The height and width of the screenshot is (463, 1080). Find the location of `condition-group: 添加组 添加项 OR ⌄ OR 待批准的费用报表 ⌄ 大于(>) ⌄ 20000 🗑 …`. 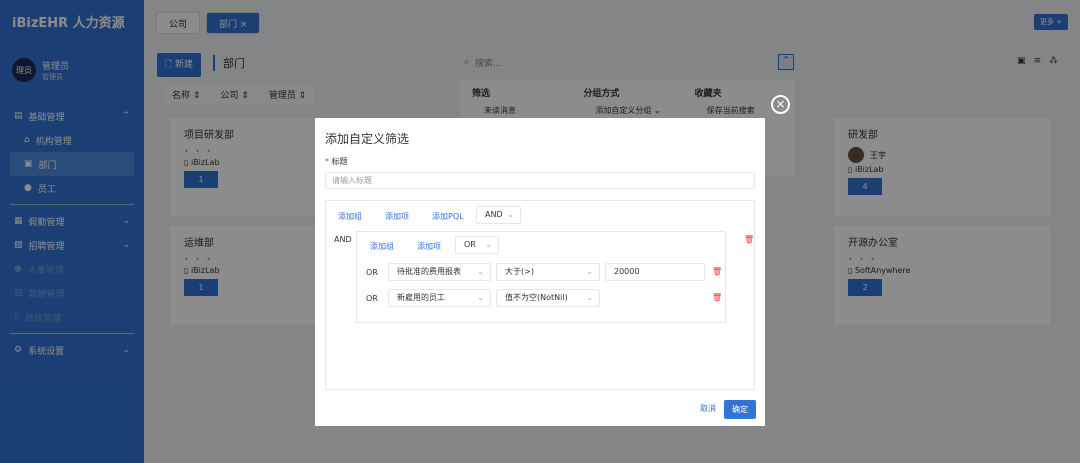

condition-group: 添加组 添加项 OR ⌄ OR 待批准的费用报表 ⌄ 大于(>) ⌄ 20000 🗑 … is located at coordinates (541, 277).